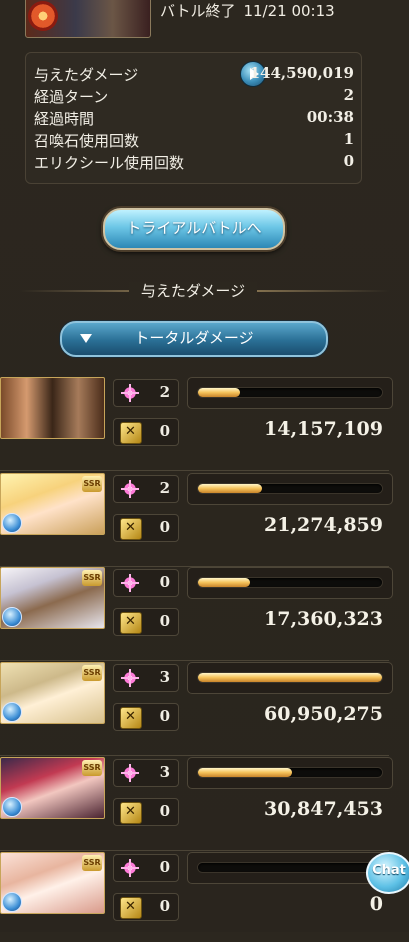  Describe the element at coordinates (330, 117) in the screenshot. I see `stat-value: 00:38` at that location.